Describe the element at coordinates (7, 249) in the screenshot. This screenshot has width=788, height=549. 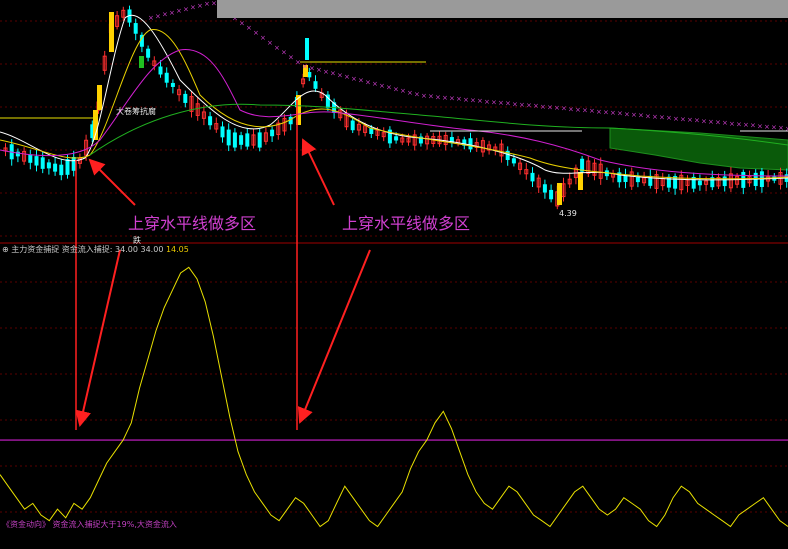
I see `indicator-icon: ⊕` at that location.